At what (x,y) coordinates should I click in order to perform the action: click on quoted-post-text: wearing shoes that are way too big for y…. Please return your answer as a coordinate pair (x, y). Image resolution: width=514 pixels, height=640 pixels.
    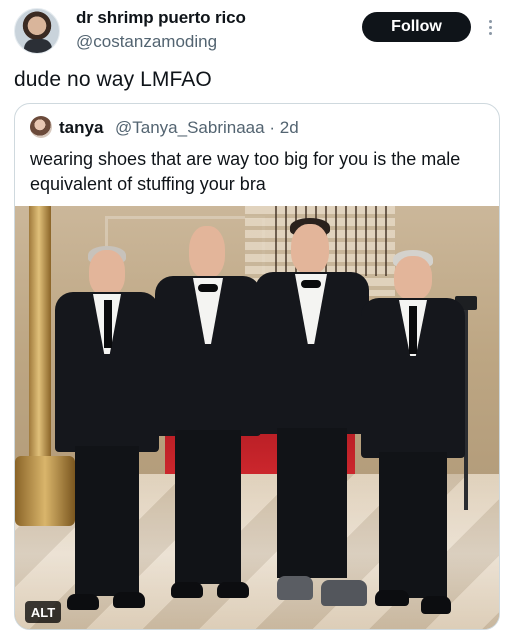
    Looking at the image, I should click on (245, 171).